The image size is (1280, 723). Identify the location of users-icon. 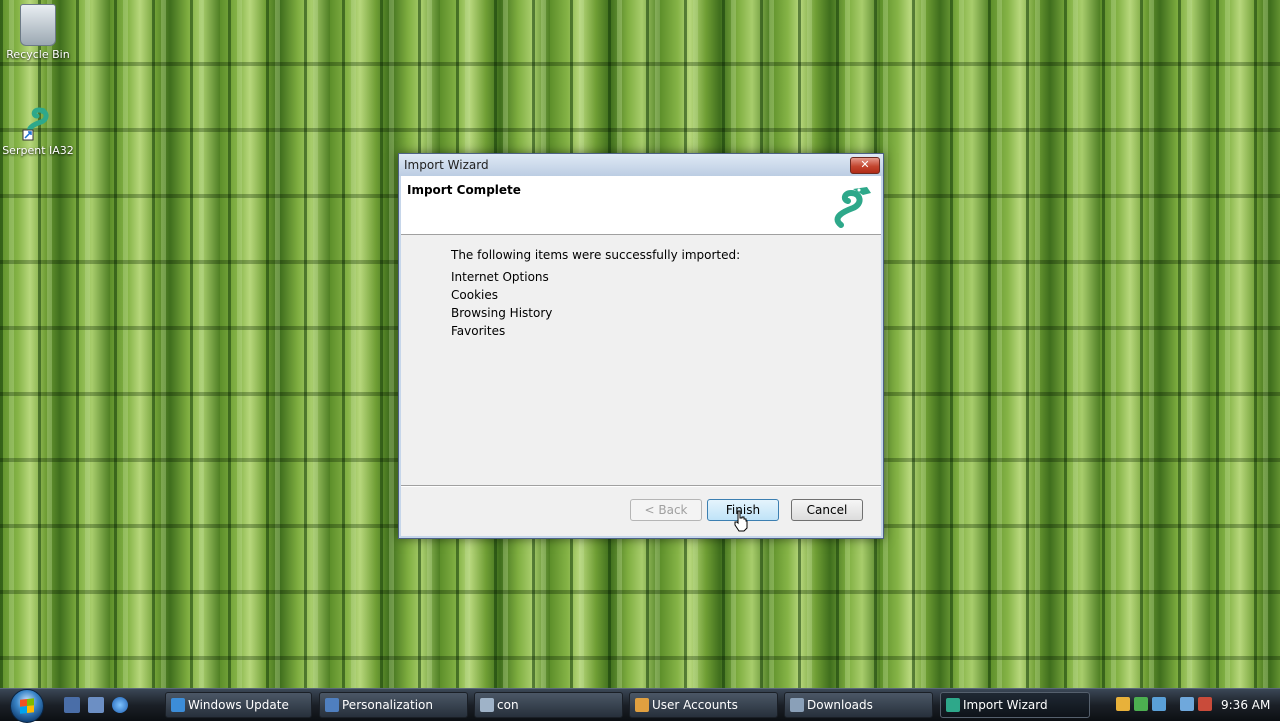
(642, 705).